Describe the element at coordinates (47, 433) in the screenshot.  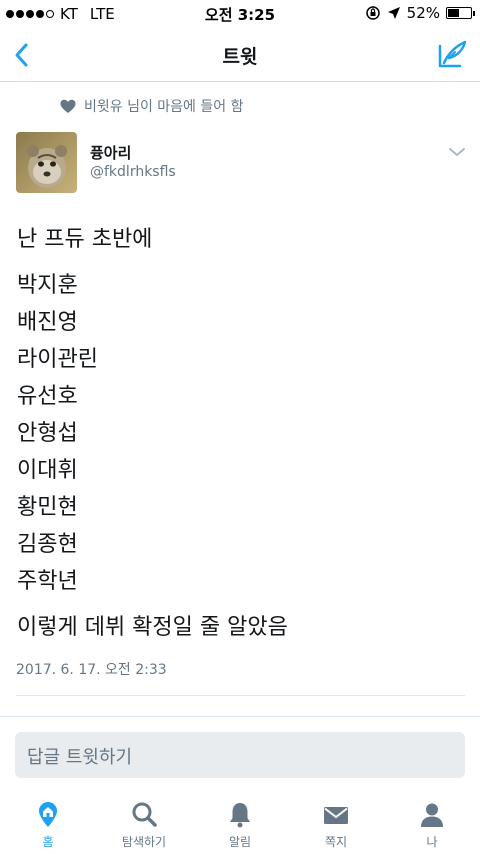
I see `tweet-name-line: 안형섭` at that location.